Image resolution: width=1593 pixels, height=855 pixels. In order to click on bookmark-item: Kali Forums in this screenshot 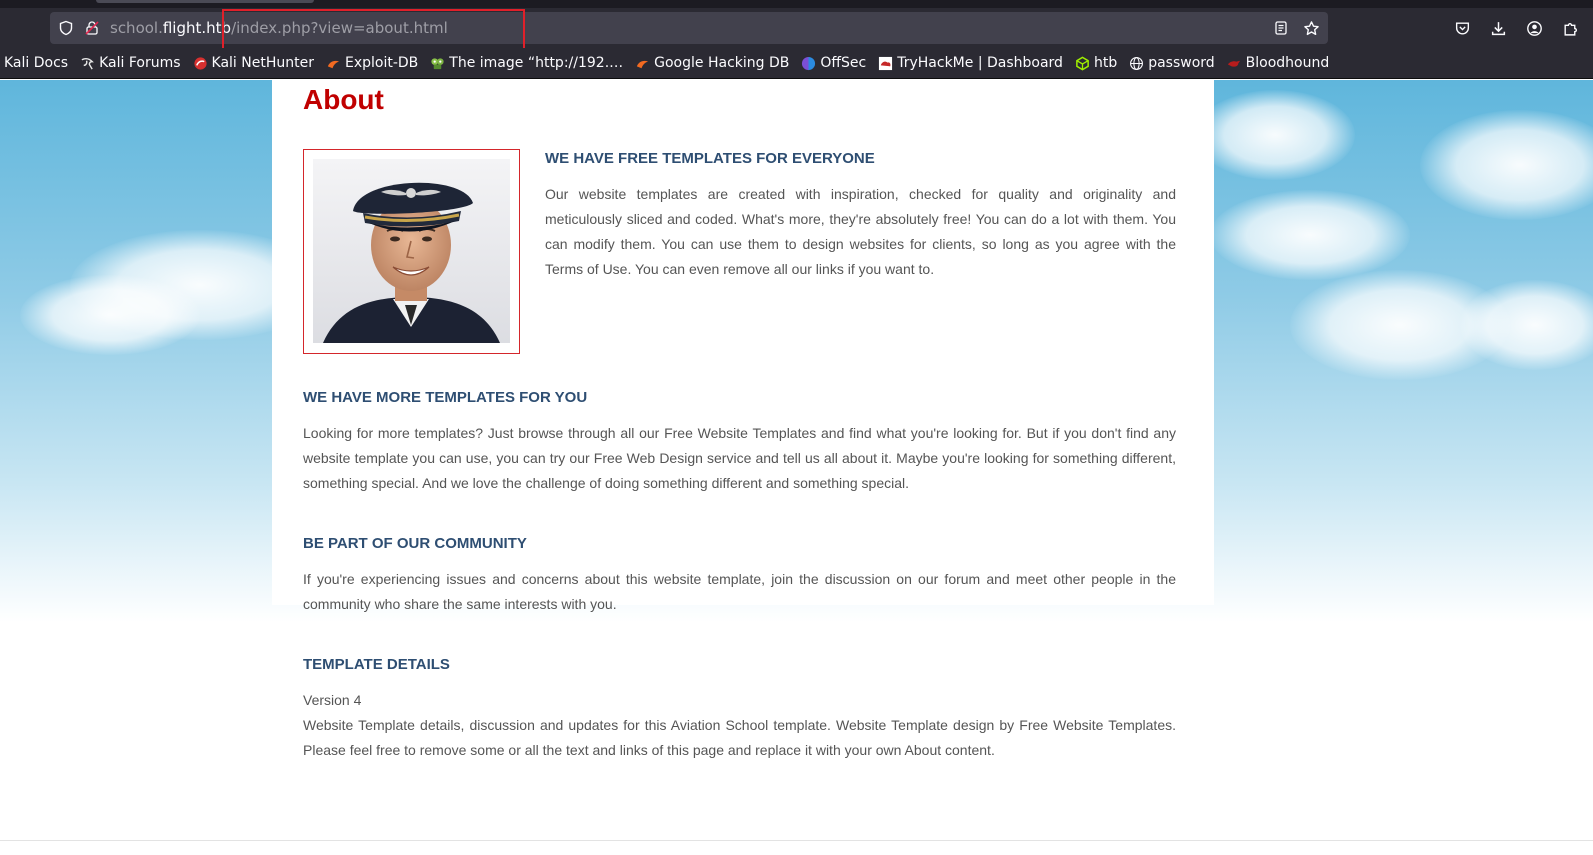, I will do `click(130, 63)`.